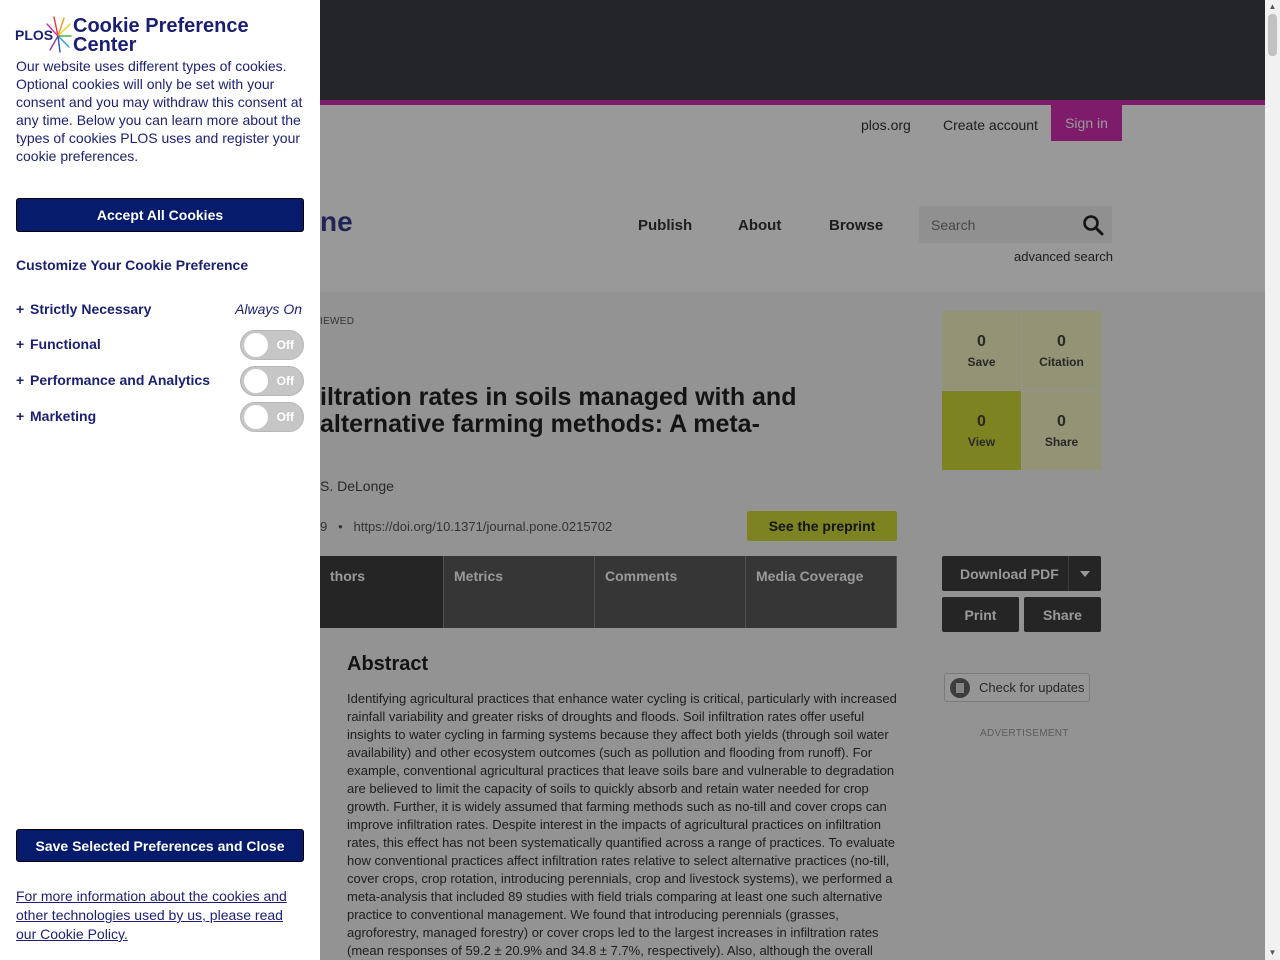  What do you see at coordinates (65, 344) in the screenshot?
I see `category-label: Functional` at bounding box center [65, 344].